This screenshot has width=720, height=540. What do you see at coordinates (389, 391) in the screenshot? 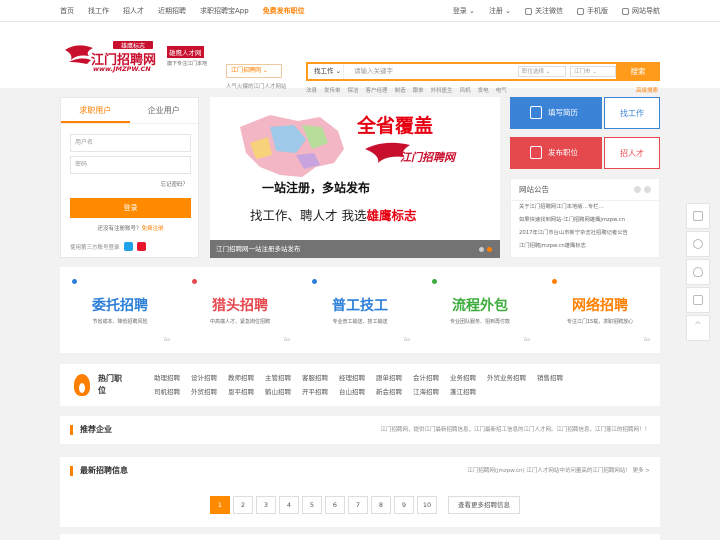
I see `hot-job-link: 新会招聘` at bounding box center [389, 391].